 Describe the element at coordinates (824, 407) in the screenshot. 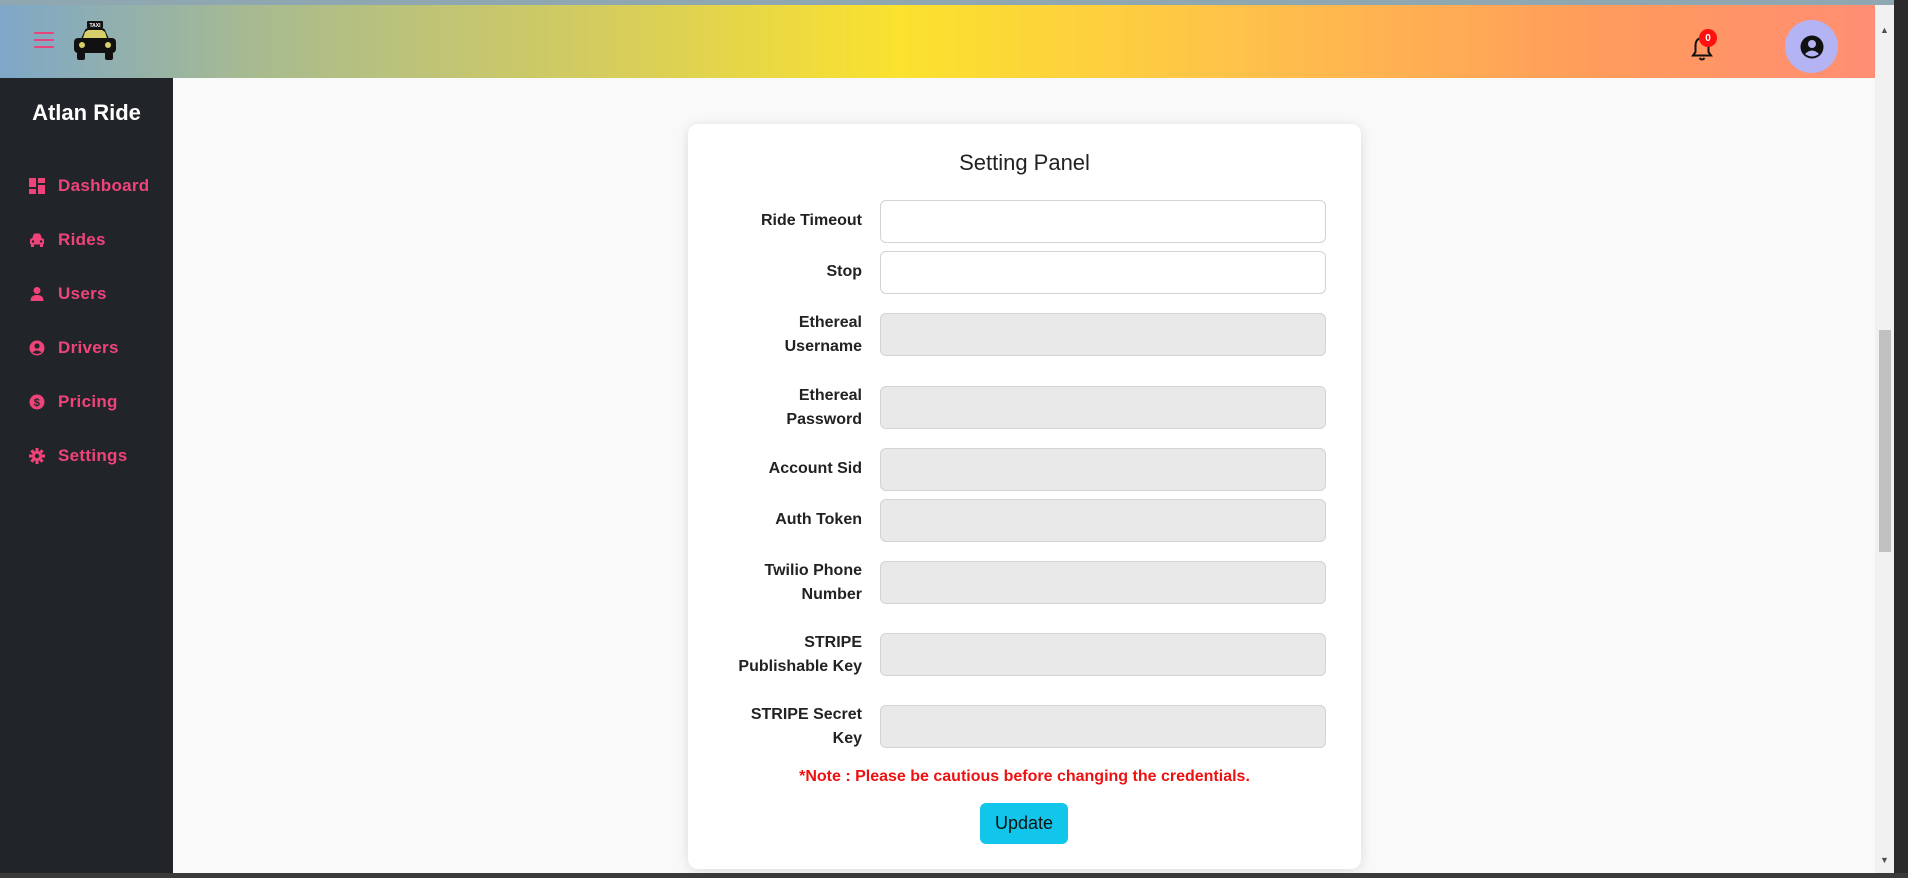

I see `ethereal-password-label: Ethereal Password` at that location.